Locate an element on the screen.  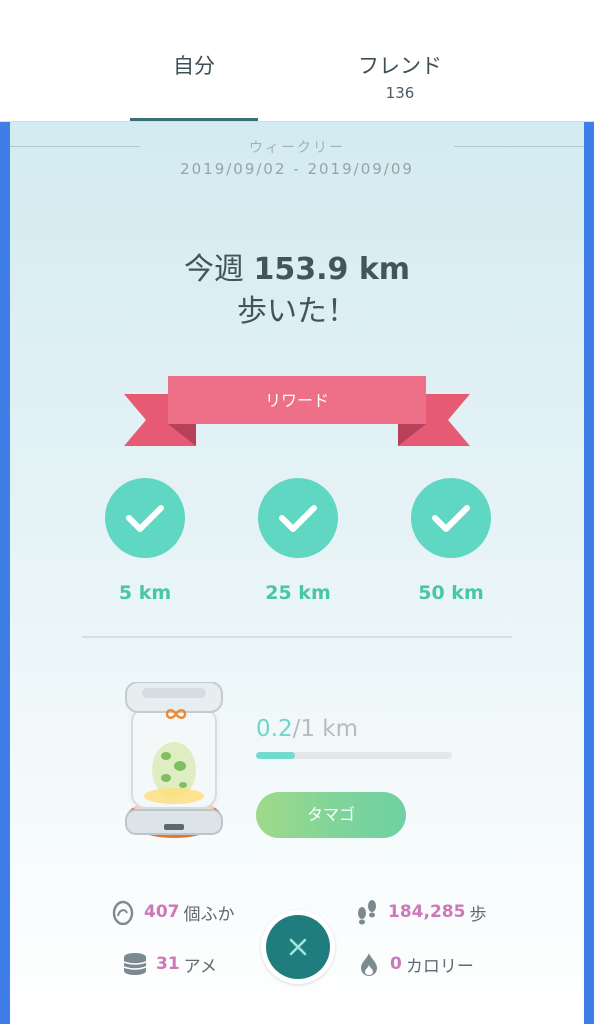
close-button-face is located at coordinates (298, 947).